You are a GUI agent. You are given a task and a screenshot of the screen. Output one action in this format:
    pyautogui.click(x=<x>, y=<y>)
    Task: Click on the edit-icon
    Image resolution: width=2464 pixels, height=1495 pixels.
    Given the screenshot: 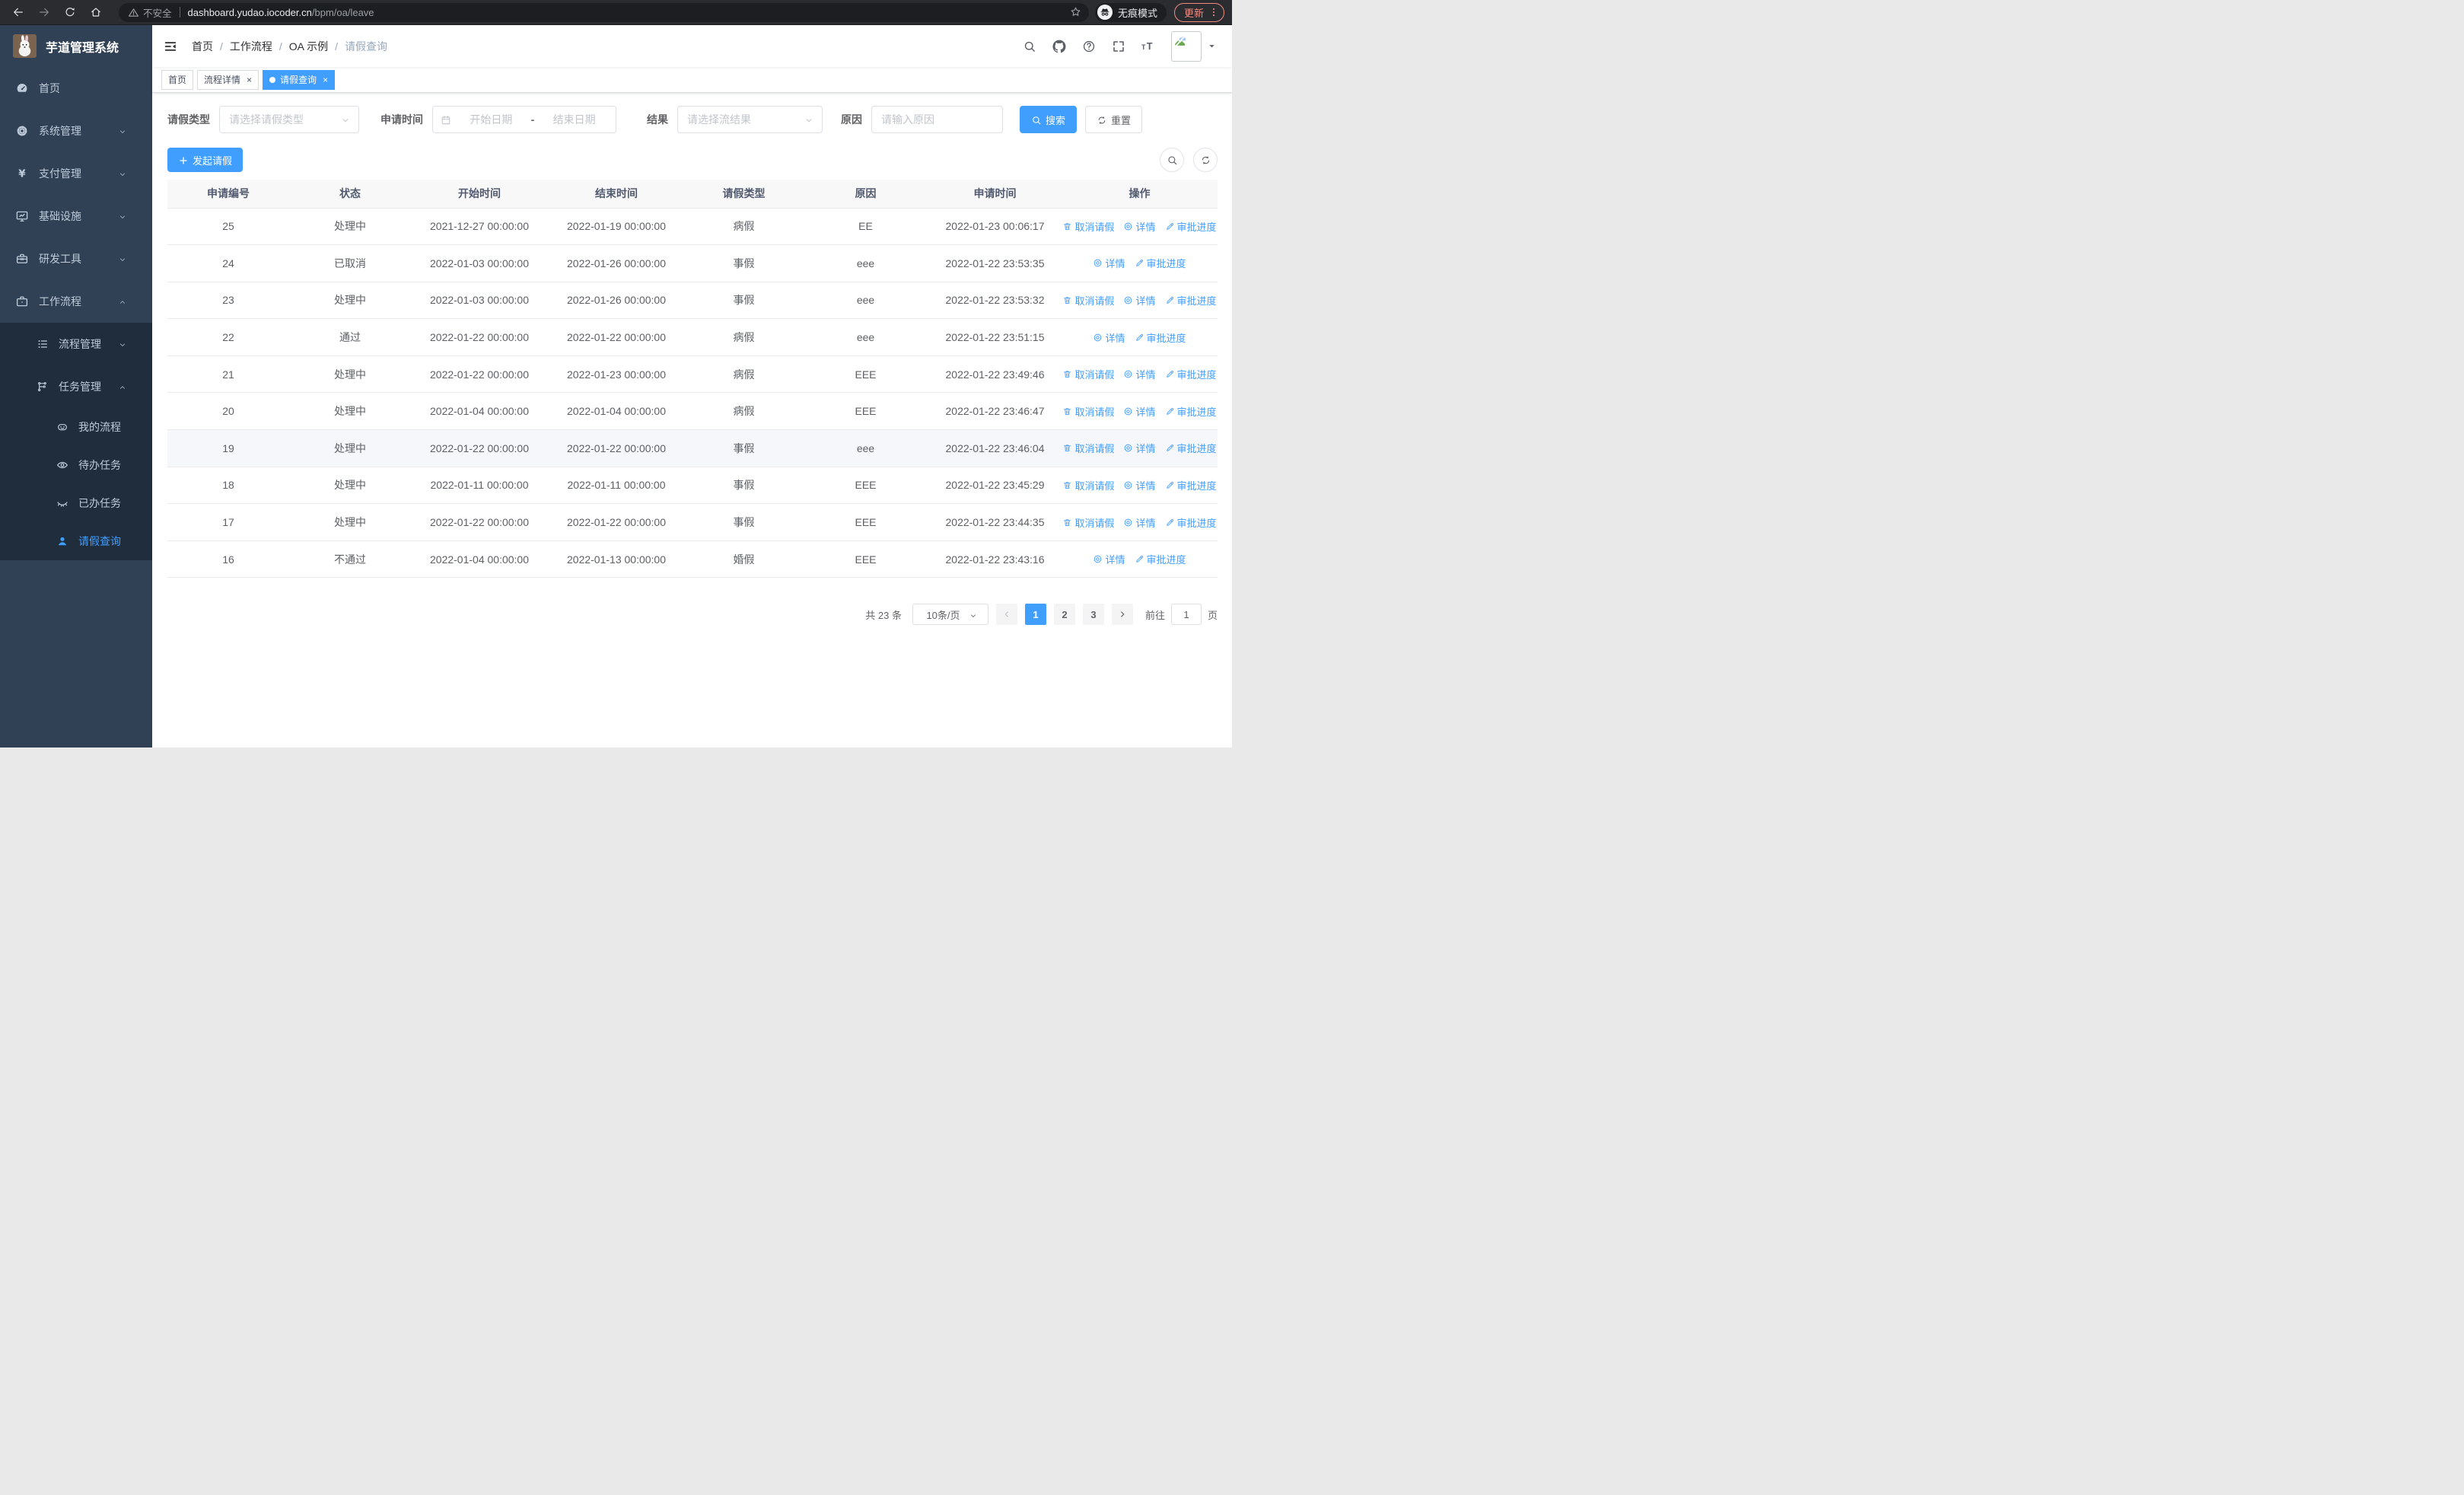 What is the action you would take?
    pyautogui.click(x=1169, y=300)
    